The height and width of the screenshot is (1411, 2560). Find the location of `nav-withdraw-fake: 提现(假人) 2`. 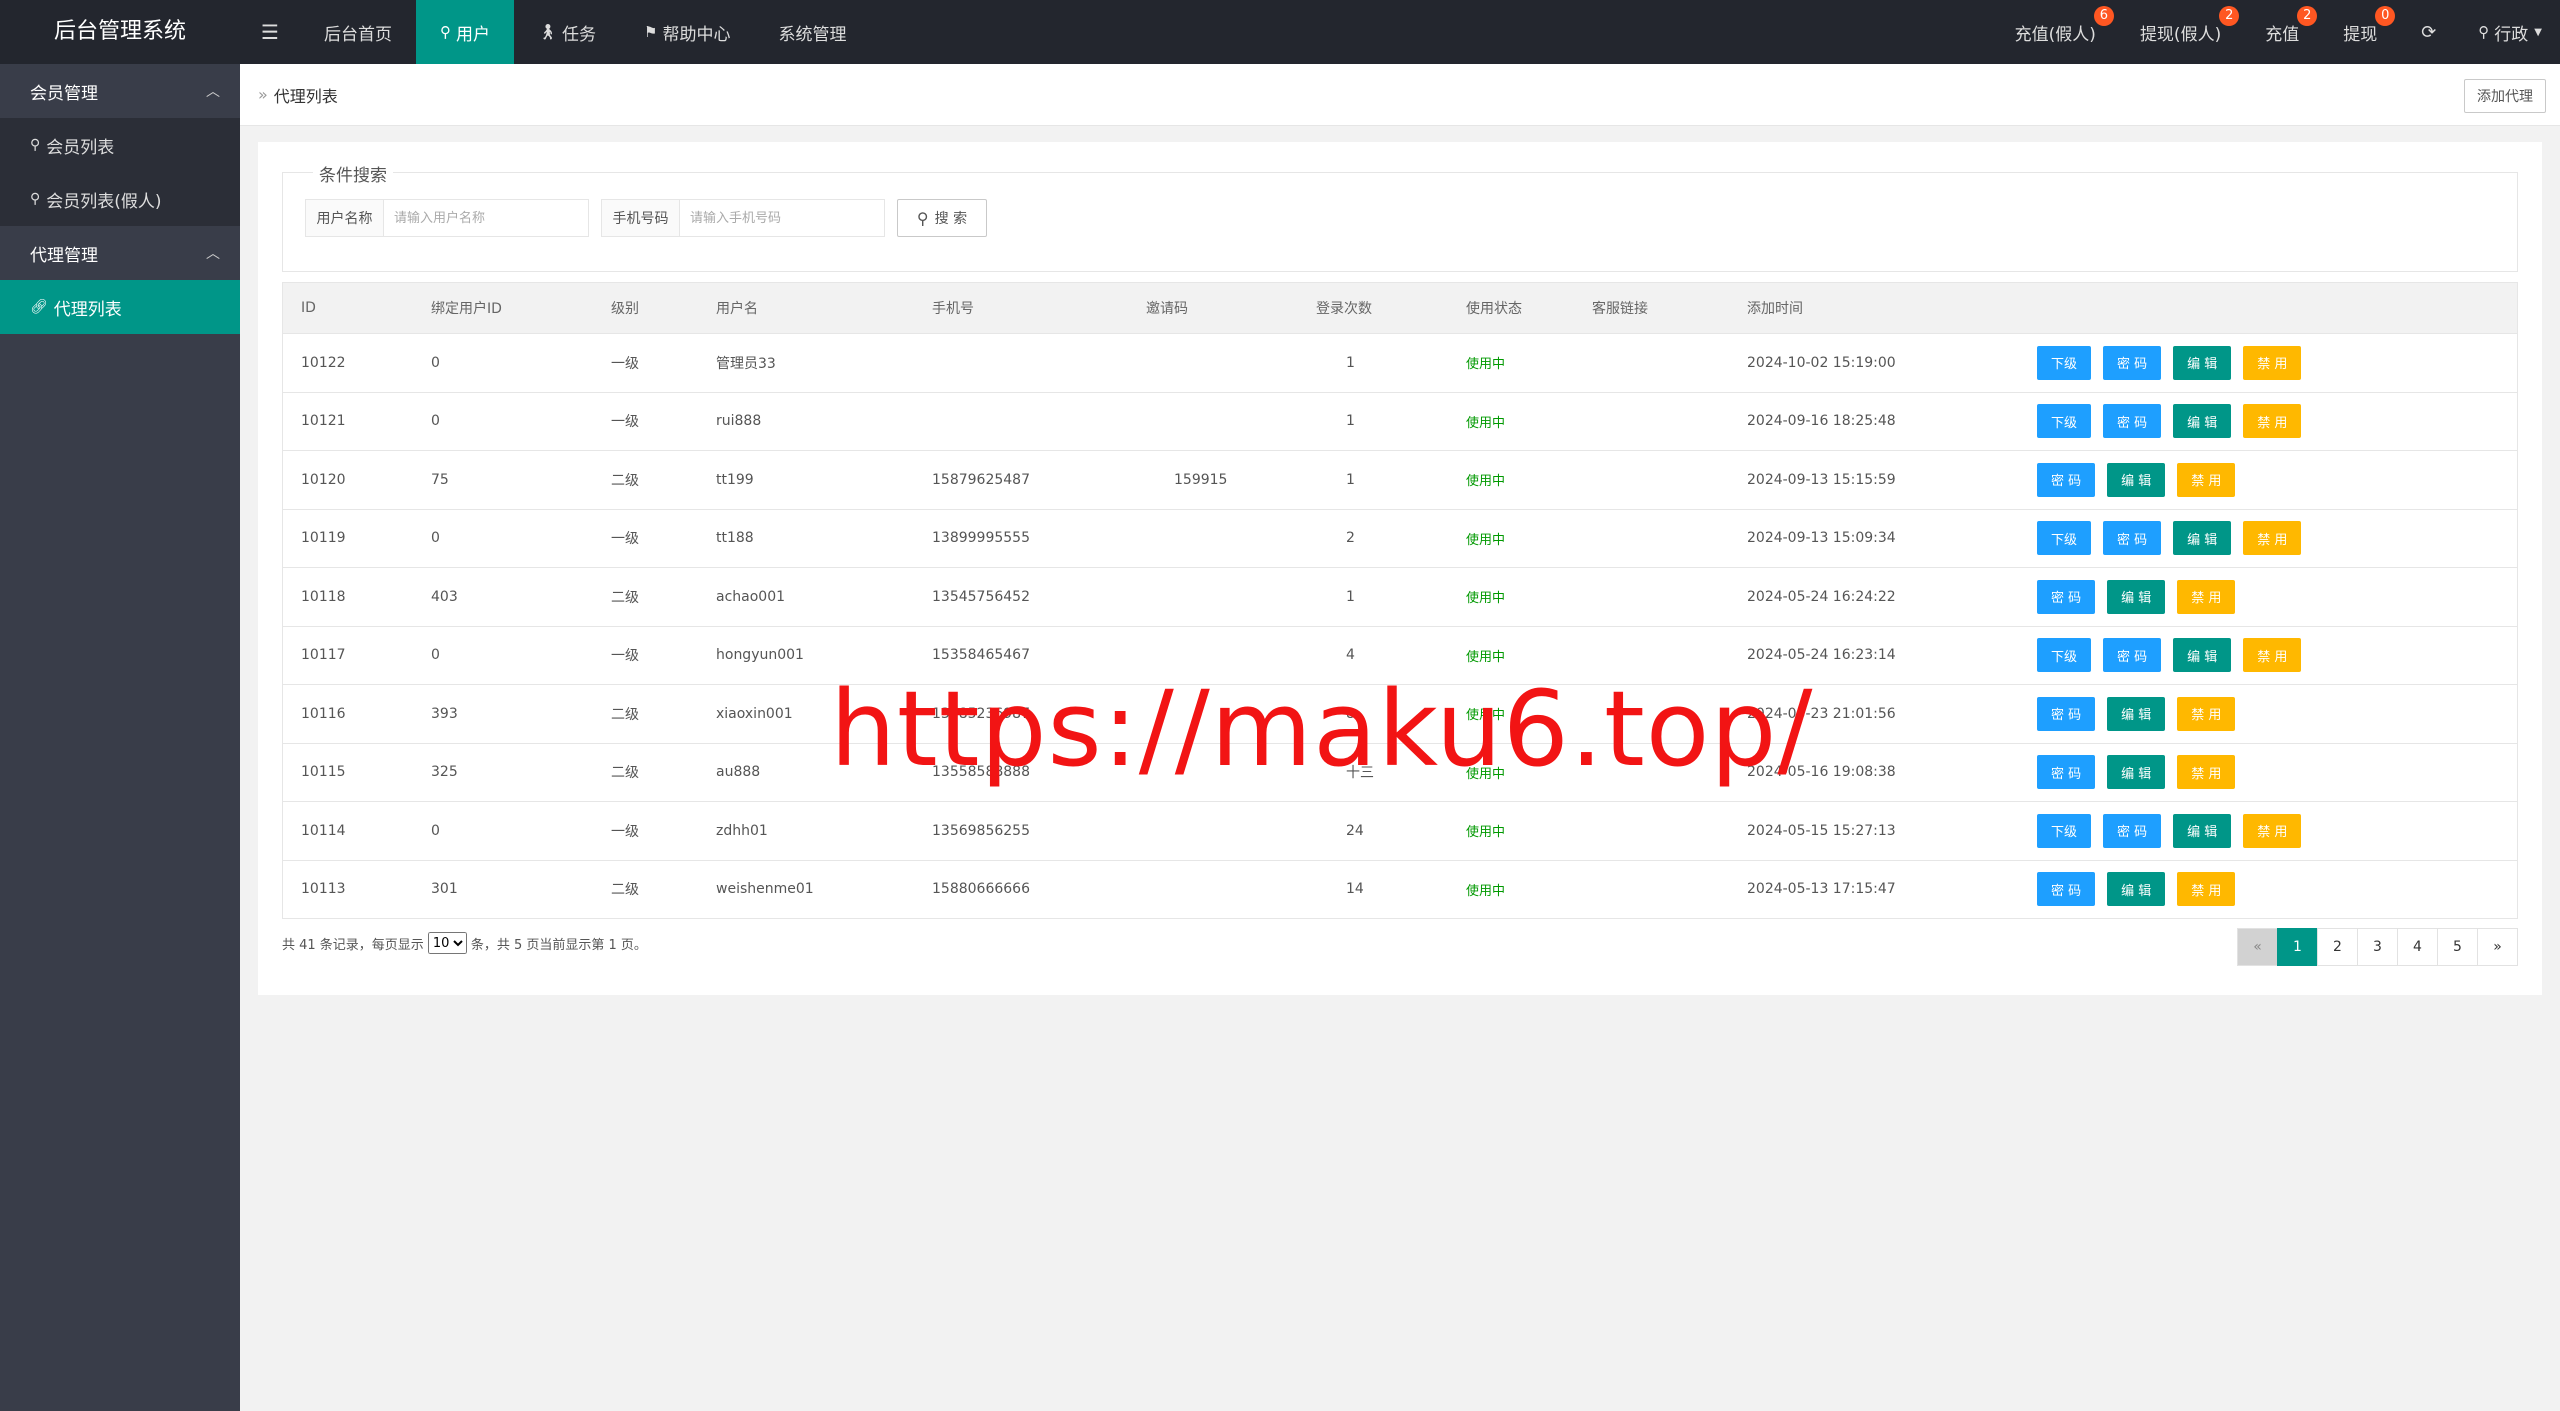

nav-withdraw-fake: 提现(假人) 2 is located at coordinates (2180, 32).